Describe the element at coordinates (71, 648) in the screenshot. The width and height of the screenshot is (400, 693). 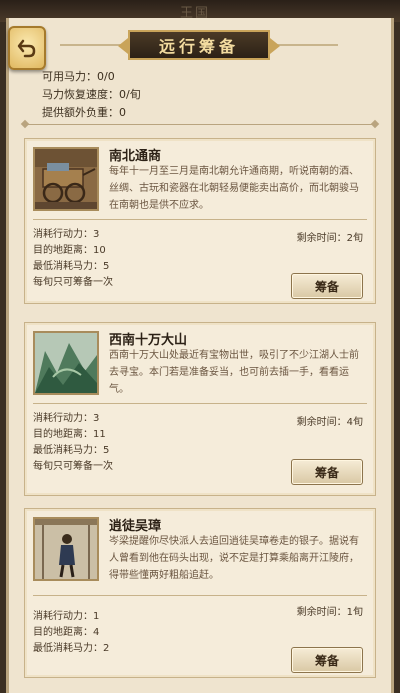
I see `min-horse: 最低消耗马力：2` at that location.